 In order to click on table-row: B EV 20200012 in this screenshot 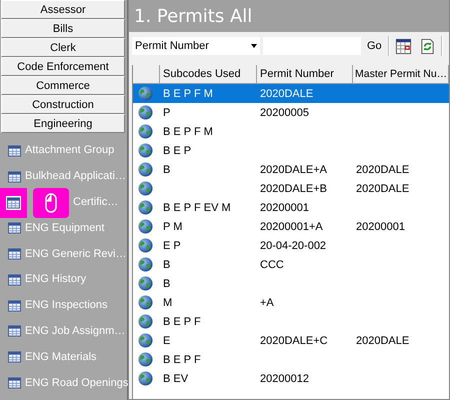, I will do `click(291, 378)`.